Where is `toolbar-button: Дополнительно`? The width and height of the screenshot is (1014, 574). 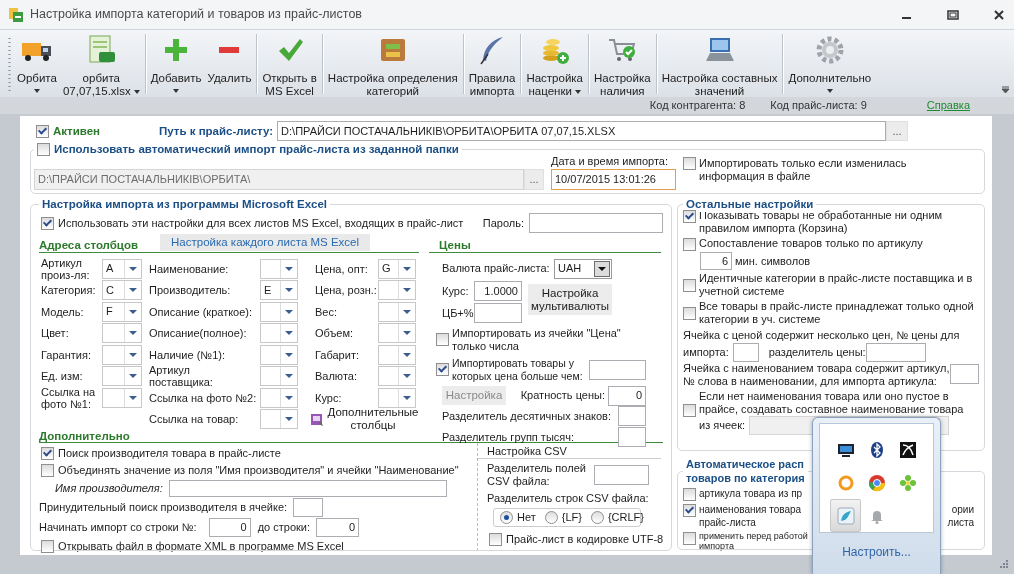
toolbar-button: Дополнительно is located at coordinates (830, 61).